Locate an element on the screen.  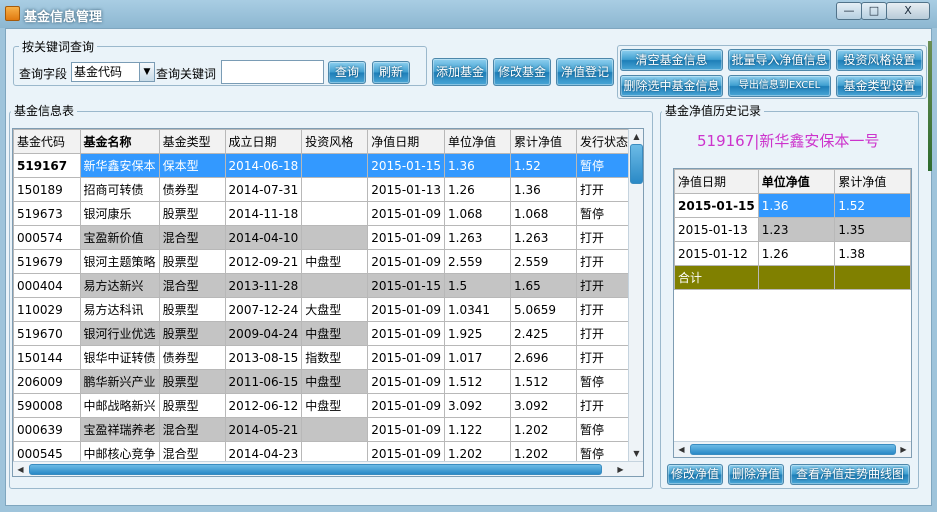
history-grid-hthumb is located at coordinates (793, 449).